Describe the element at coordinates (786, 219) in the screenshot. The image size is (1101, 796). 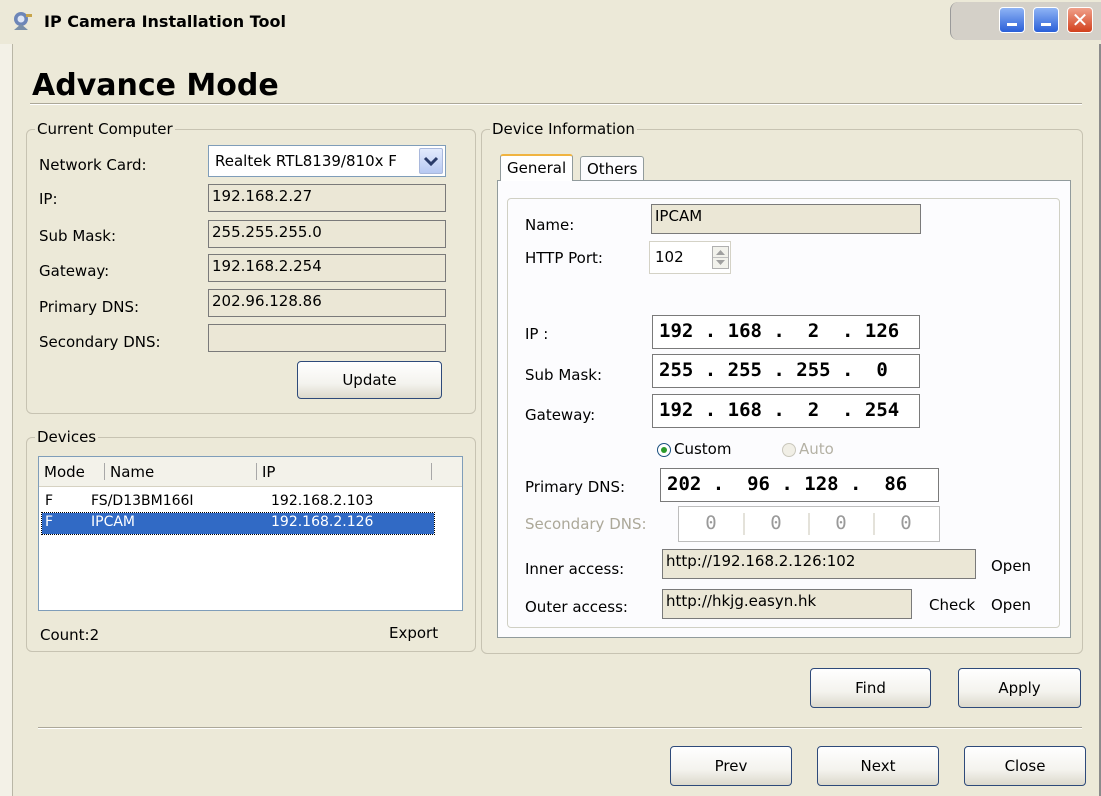
I see `device-name-field: IPCAM` at that location.